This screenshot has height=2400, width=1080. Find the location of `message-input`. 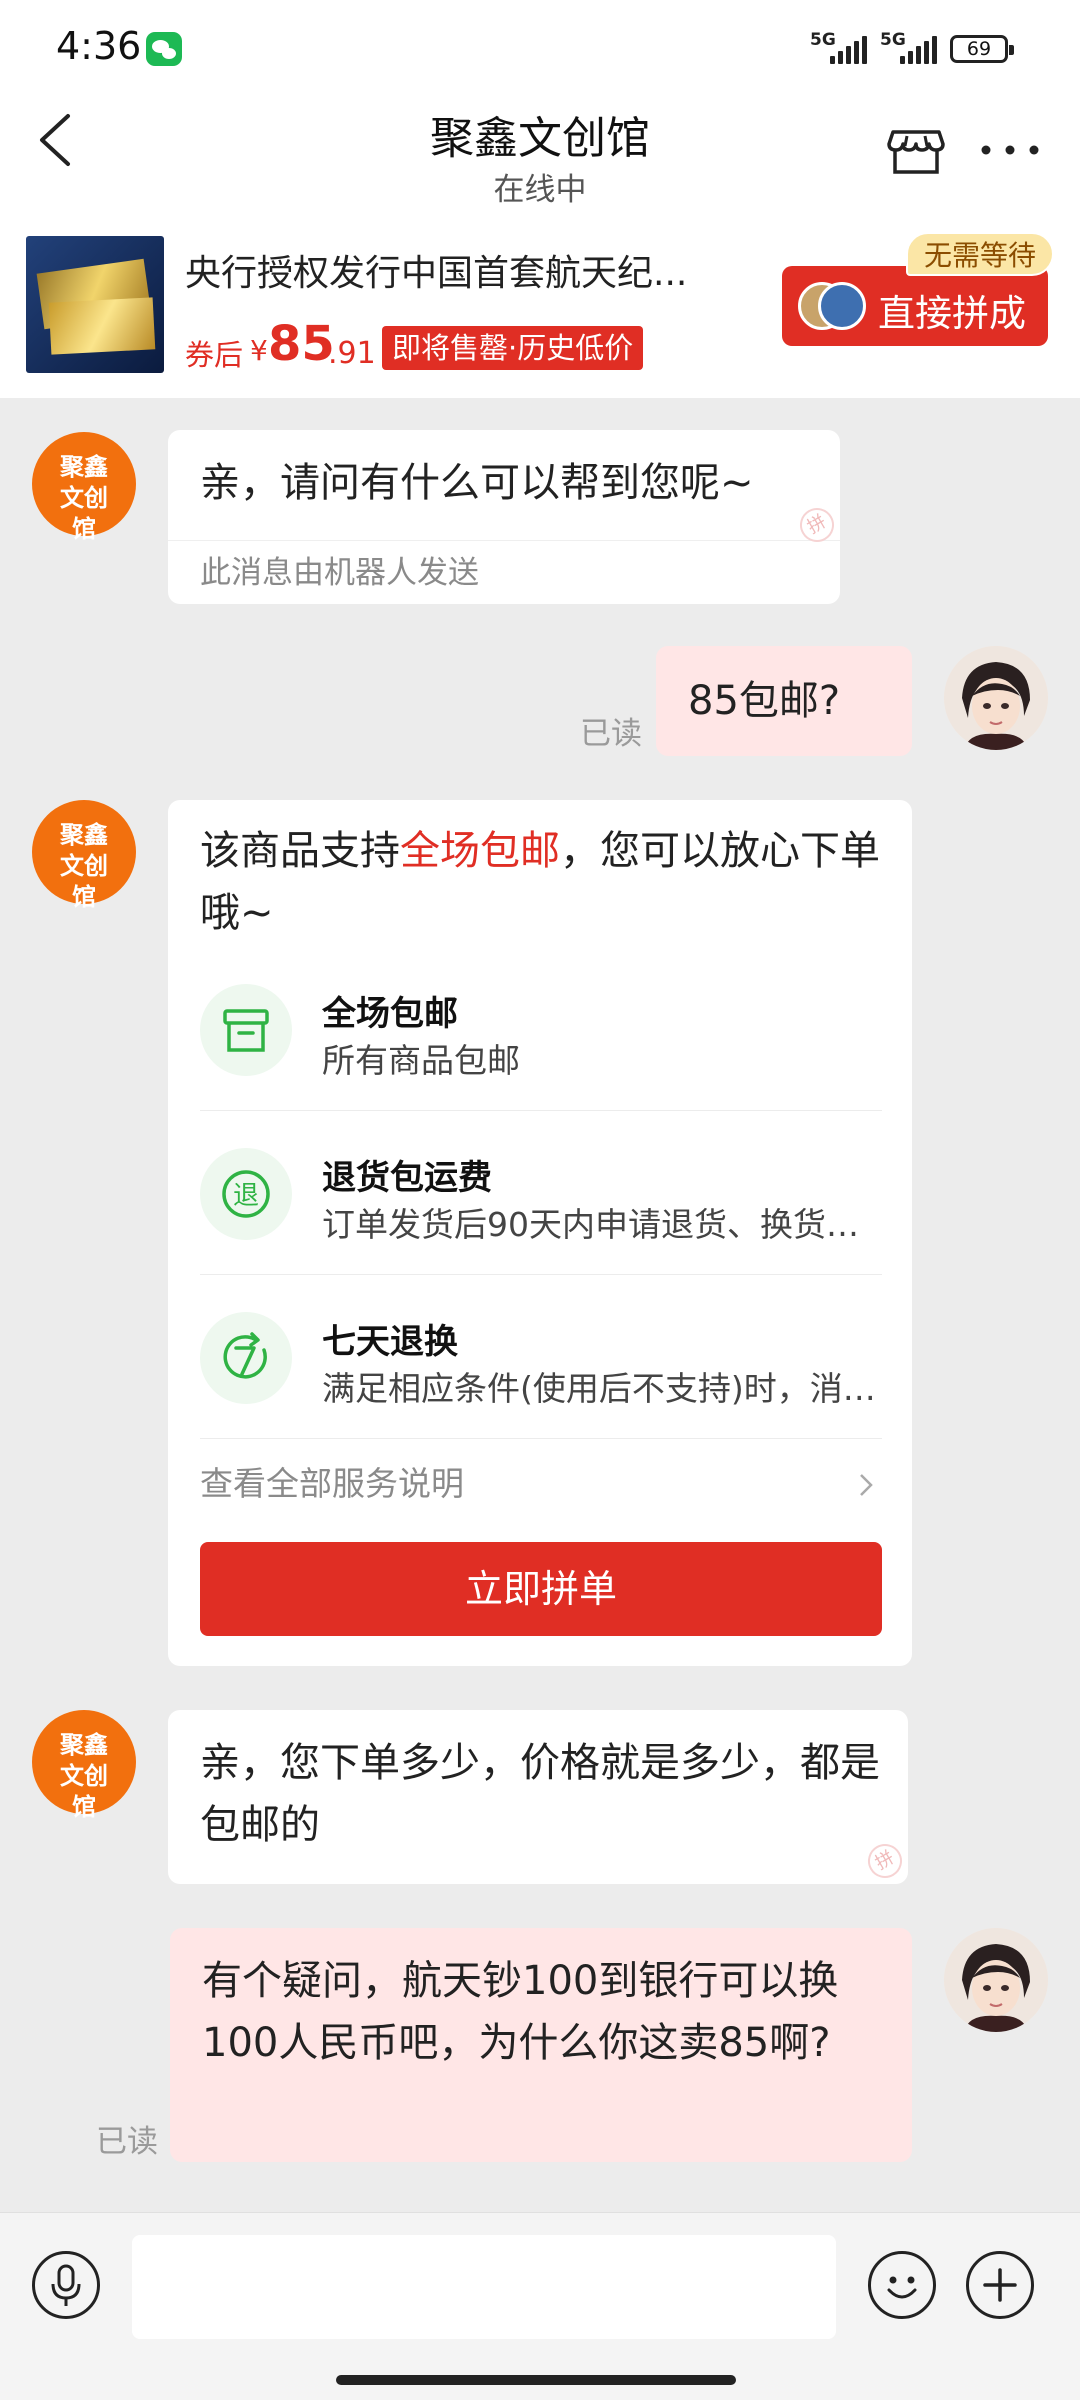

message-input is located at coordinates (484, 2287).